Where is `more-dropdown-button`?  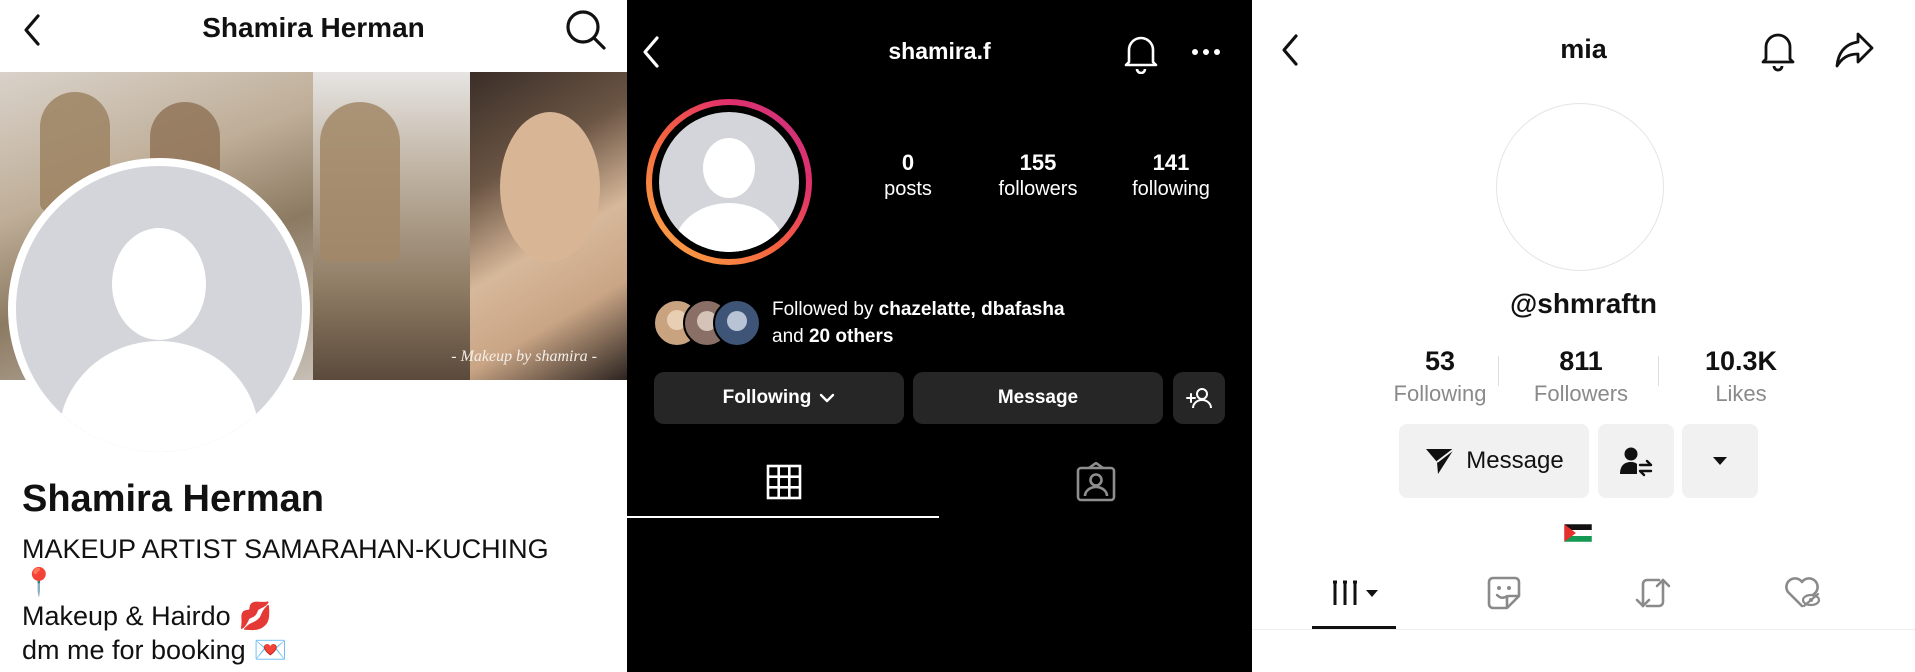
more-dropdown-button is located at coordinates (1720, 461).